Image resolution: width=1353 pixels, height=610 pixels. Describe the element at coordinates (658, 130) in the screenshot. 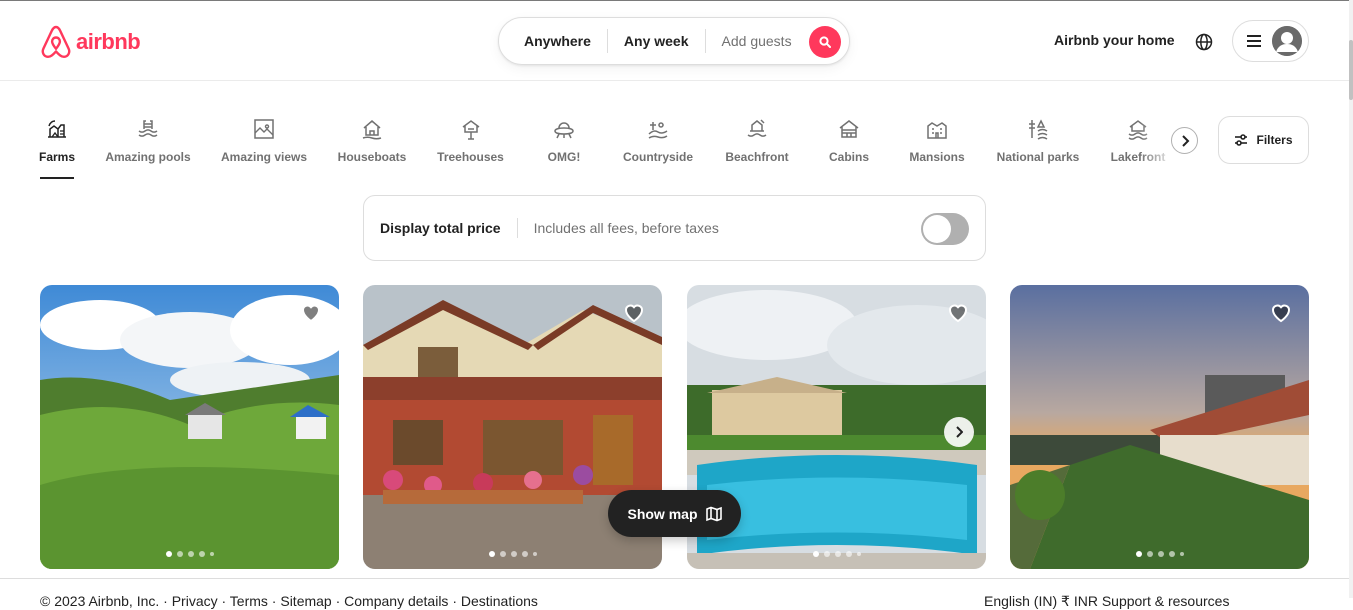

I see `countryside-icon` at that location.